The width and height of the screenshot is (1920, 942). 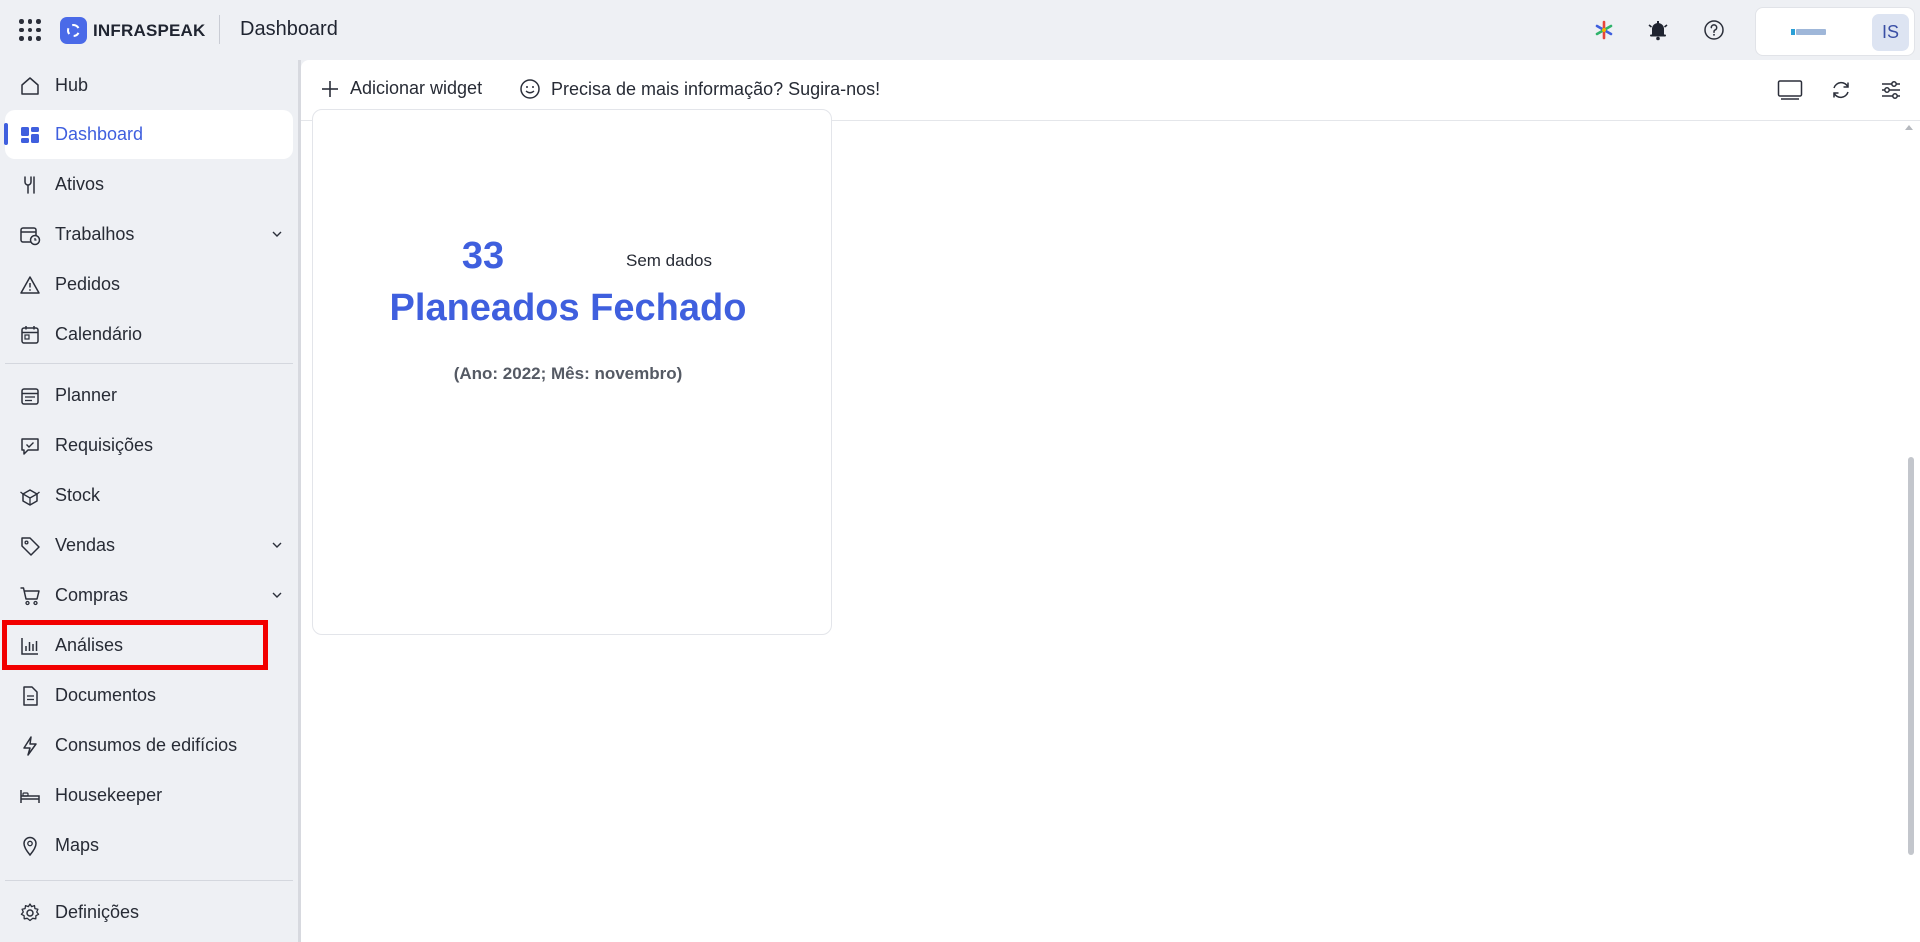 I want to click on sidebar-item-label: Planner, so click(x=86, y=395).